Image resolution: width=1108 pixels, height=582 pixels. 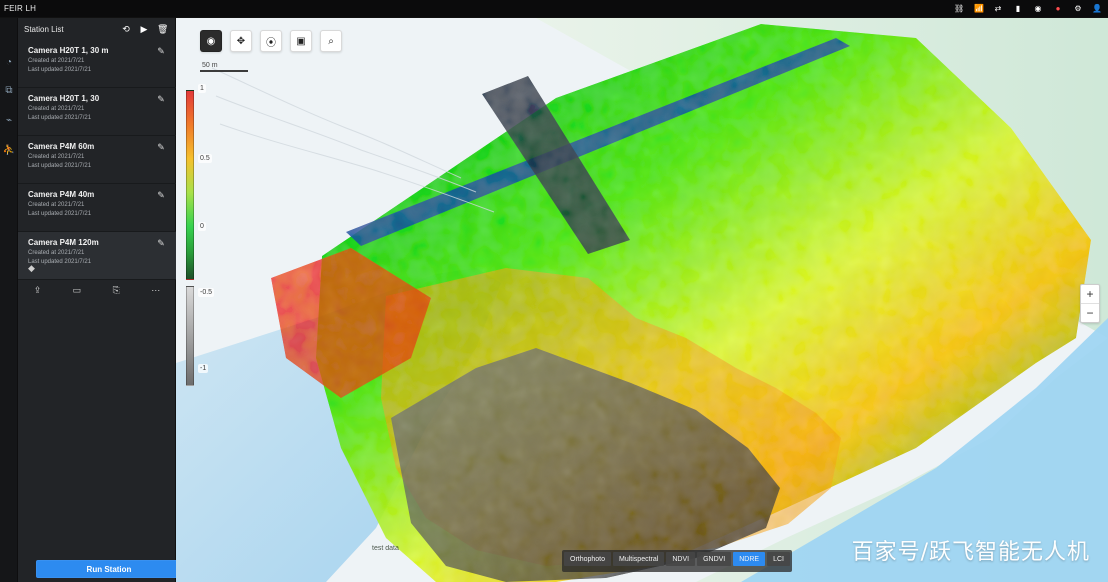 I want to click on status-icon: ⛓, so click(x=959, y=8).